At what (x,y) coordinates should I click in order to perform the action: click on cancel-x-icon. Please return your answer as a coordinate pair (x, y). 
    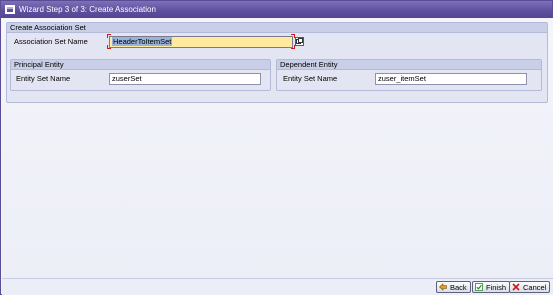
    Looking at the image, I should click on (516, 287).